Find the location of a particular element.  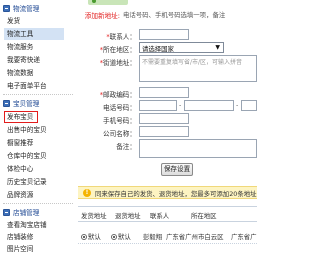

table-row: 默认 默认 彭毅翔 广东省广州市白云区 广东省广 is located at coordinates (167, 236).